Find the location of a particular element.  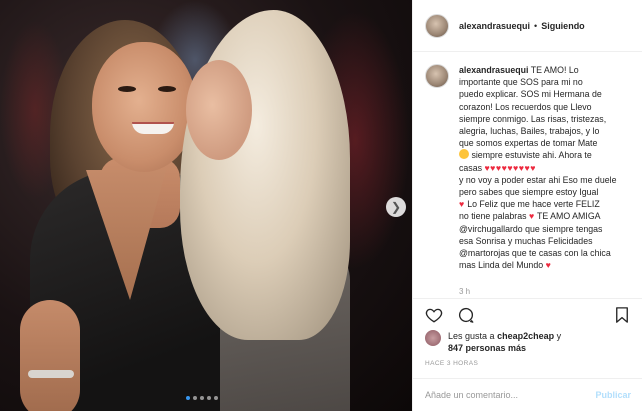

caption-line: @martorojas que te casas con la chica is located at coordinates (547, 253).